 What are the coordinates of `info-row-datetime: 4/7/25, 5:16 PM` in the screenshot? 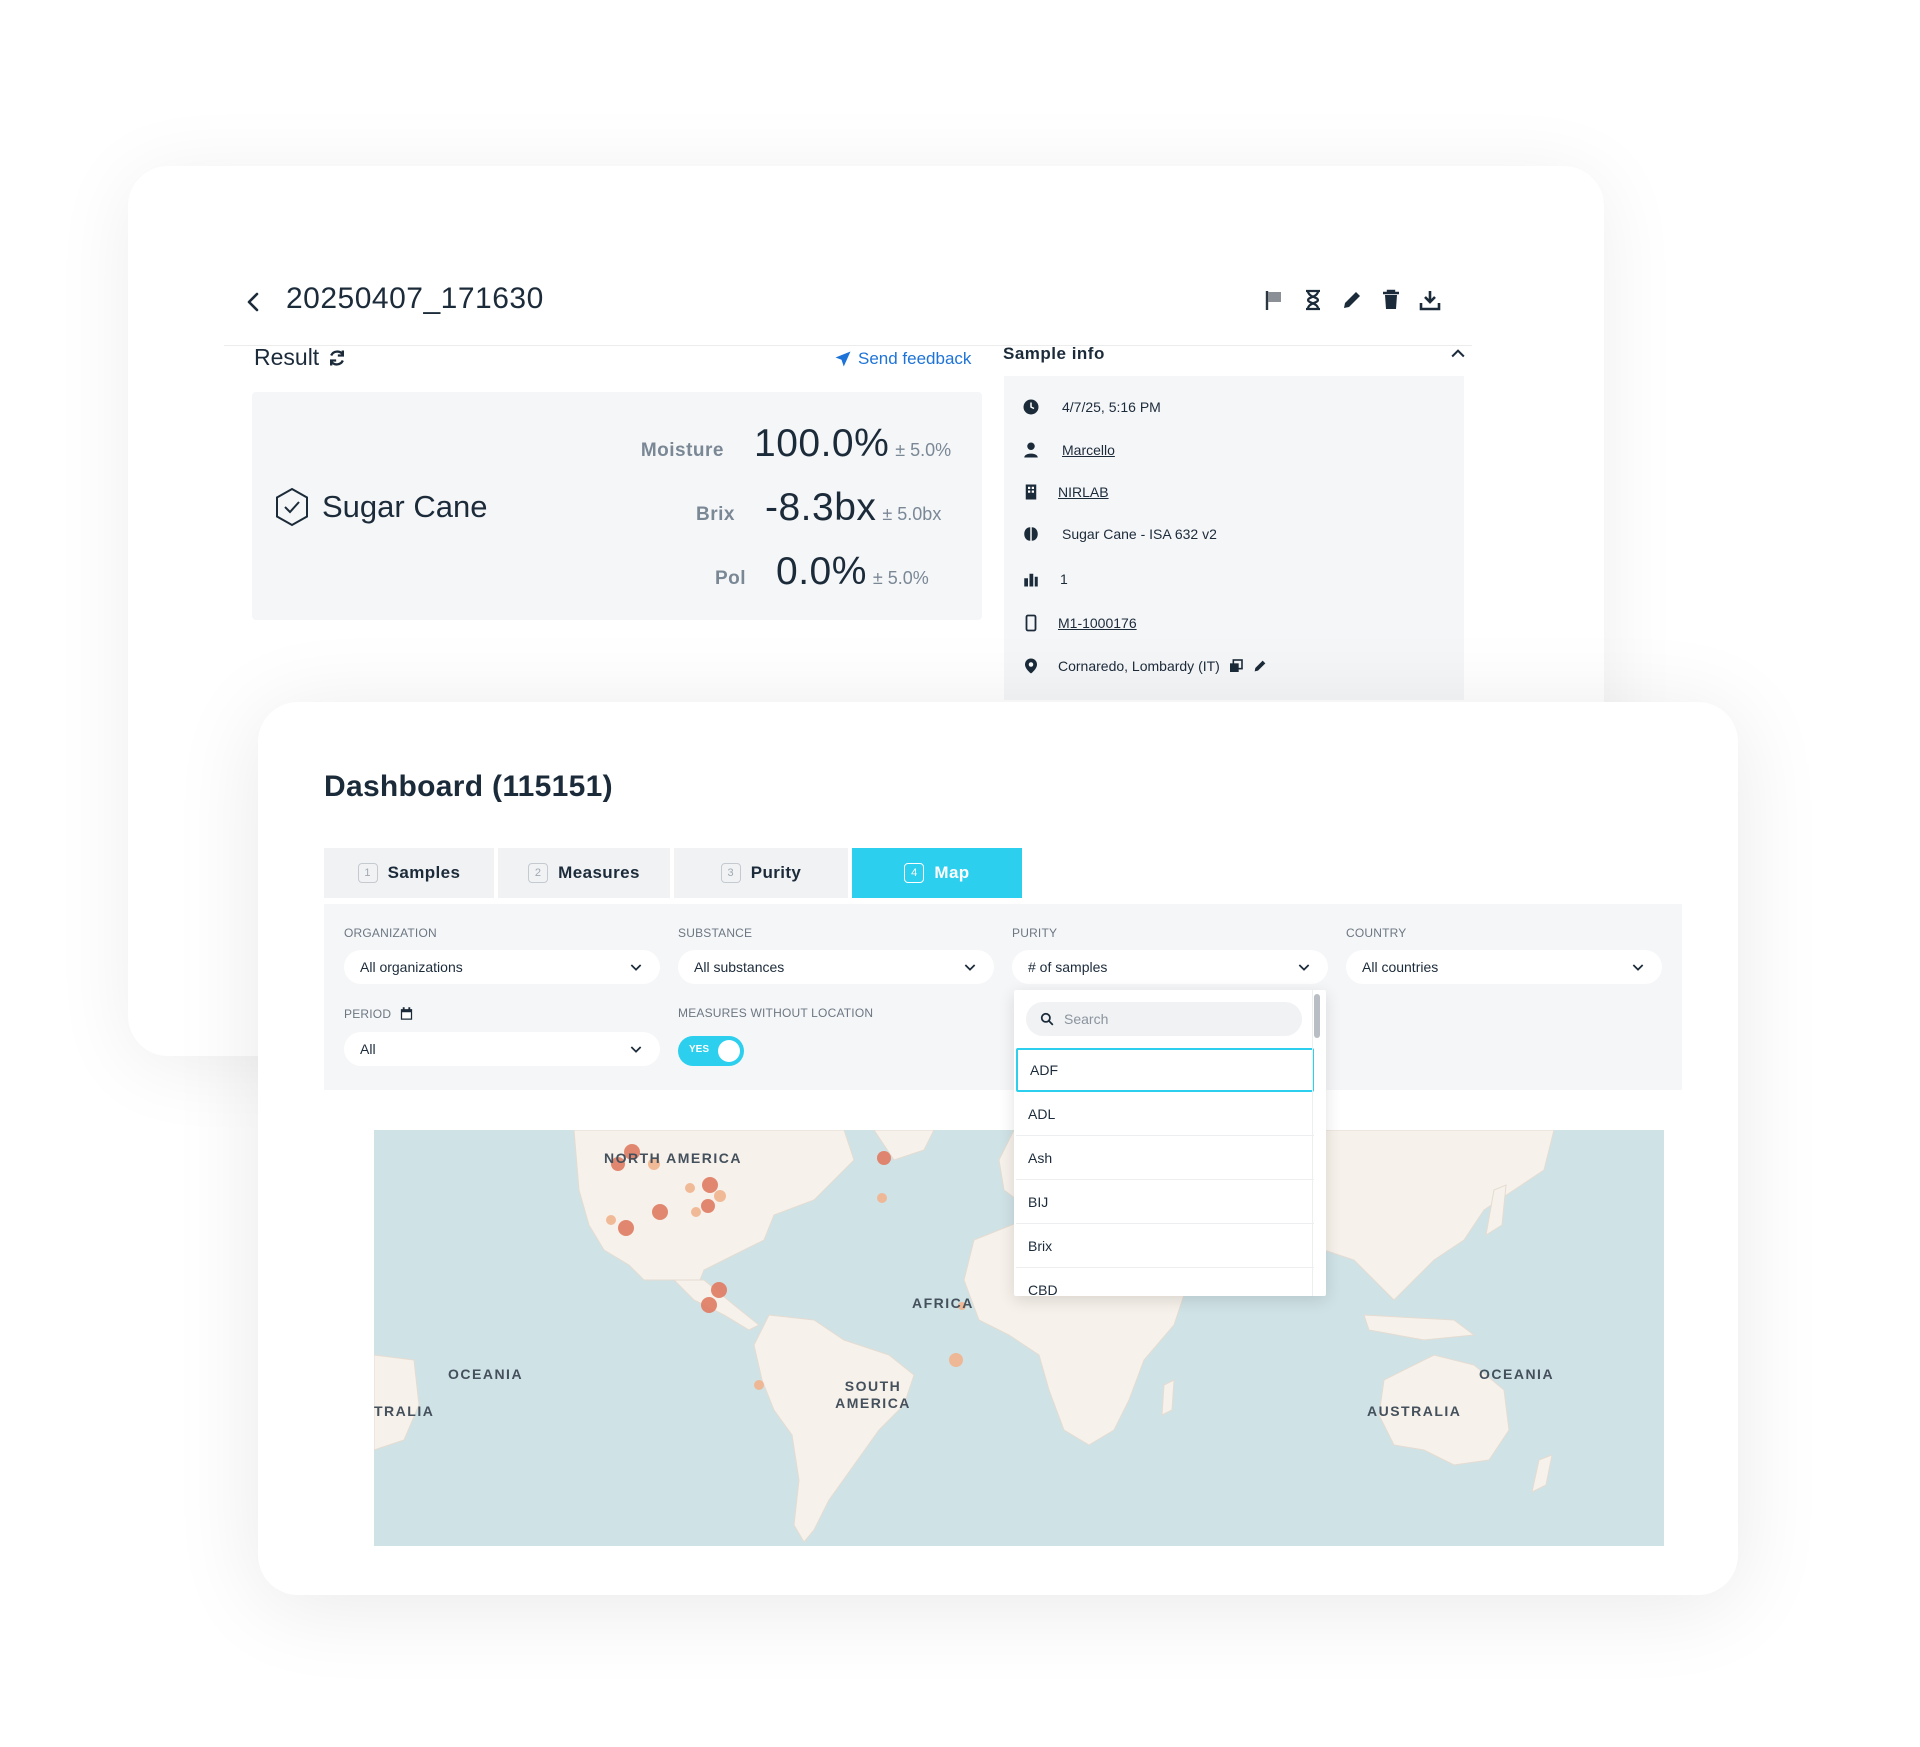 It's located at (1091, 407).